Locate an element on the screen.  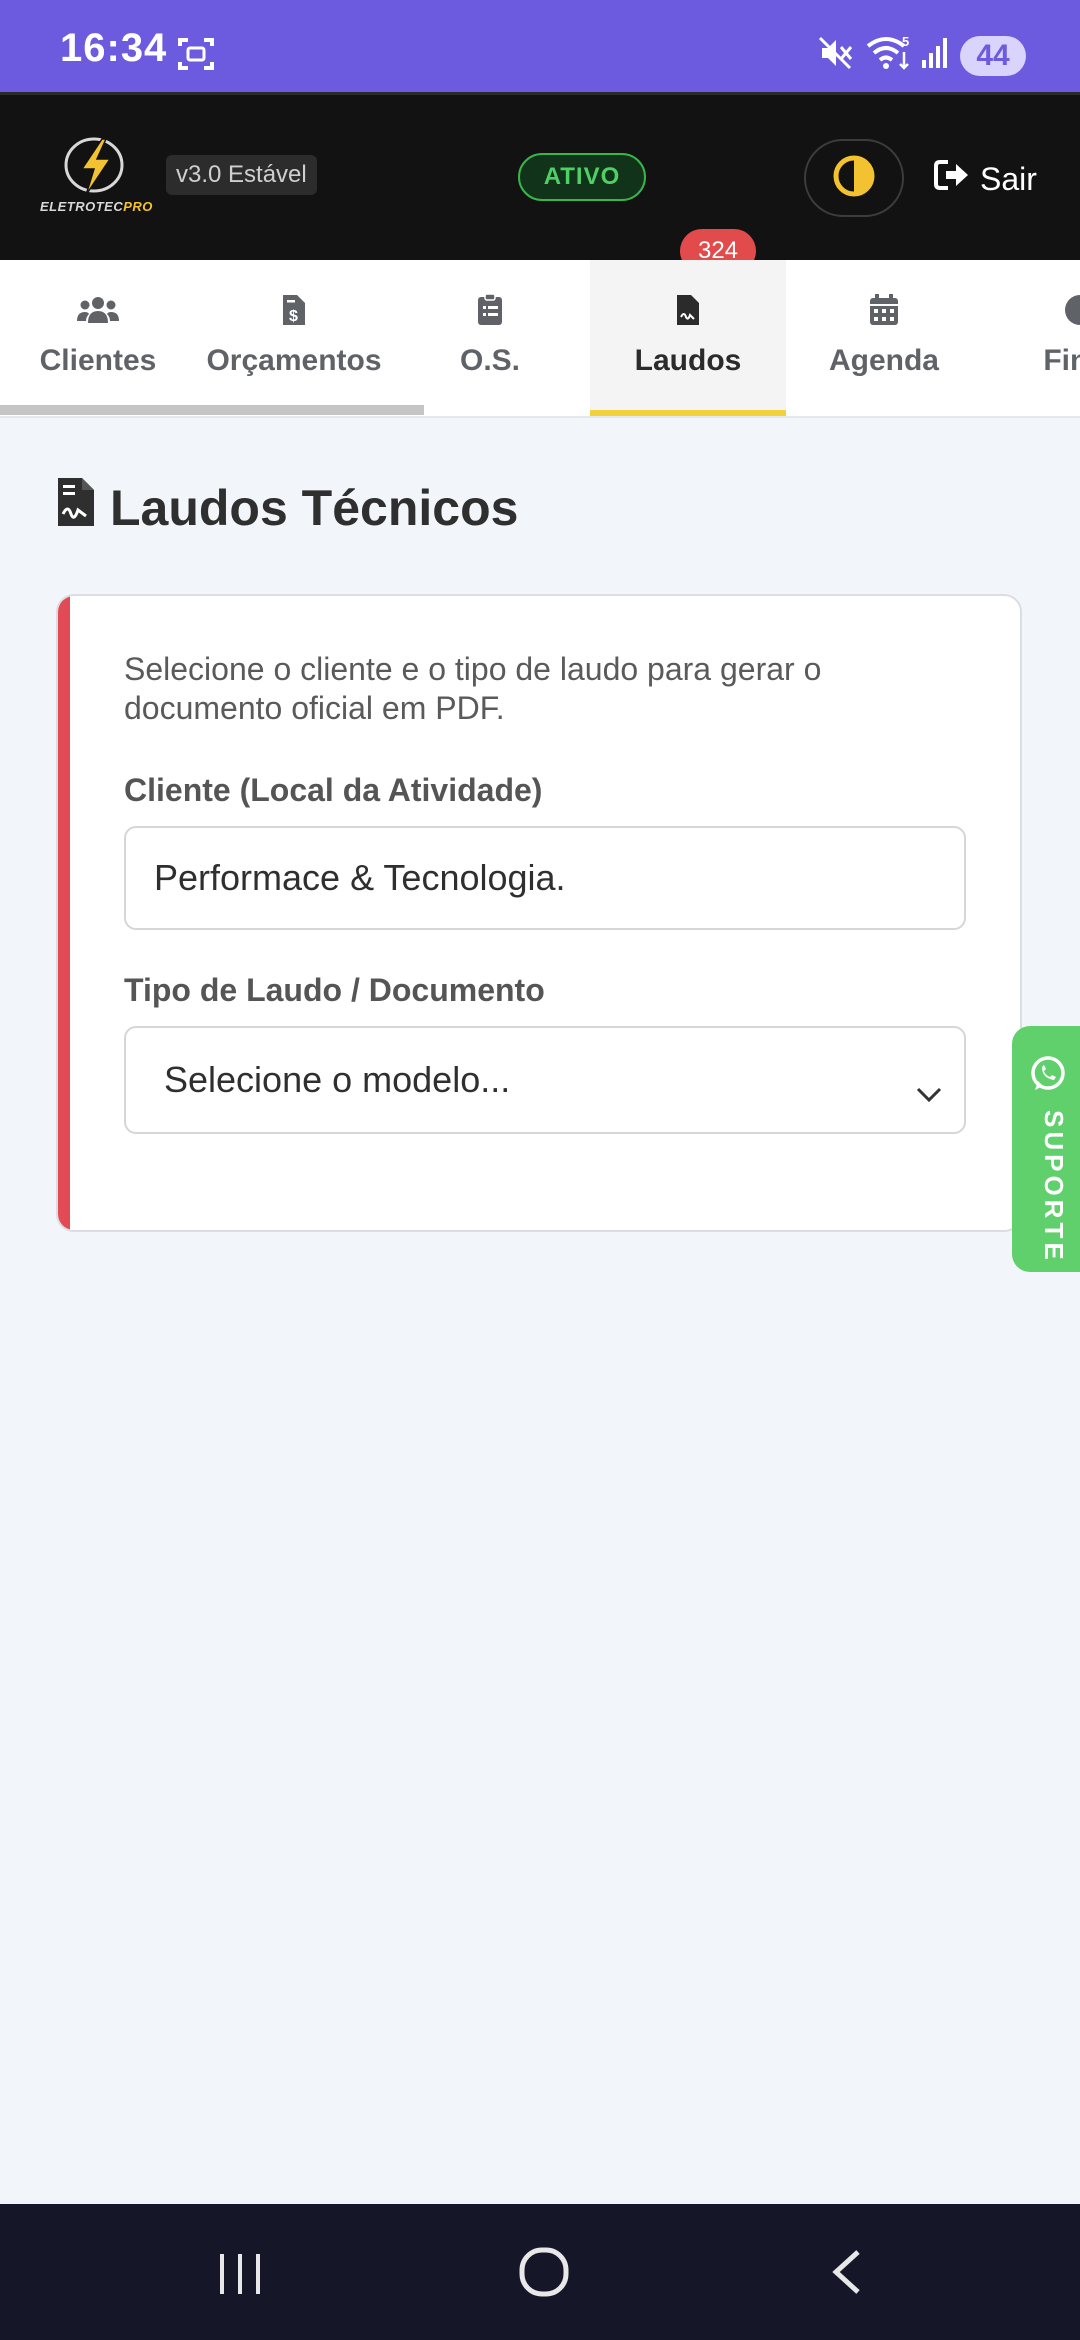
tab-laudos: Laudos is located at coordinates (688, 338).